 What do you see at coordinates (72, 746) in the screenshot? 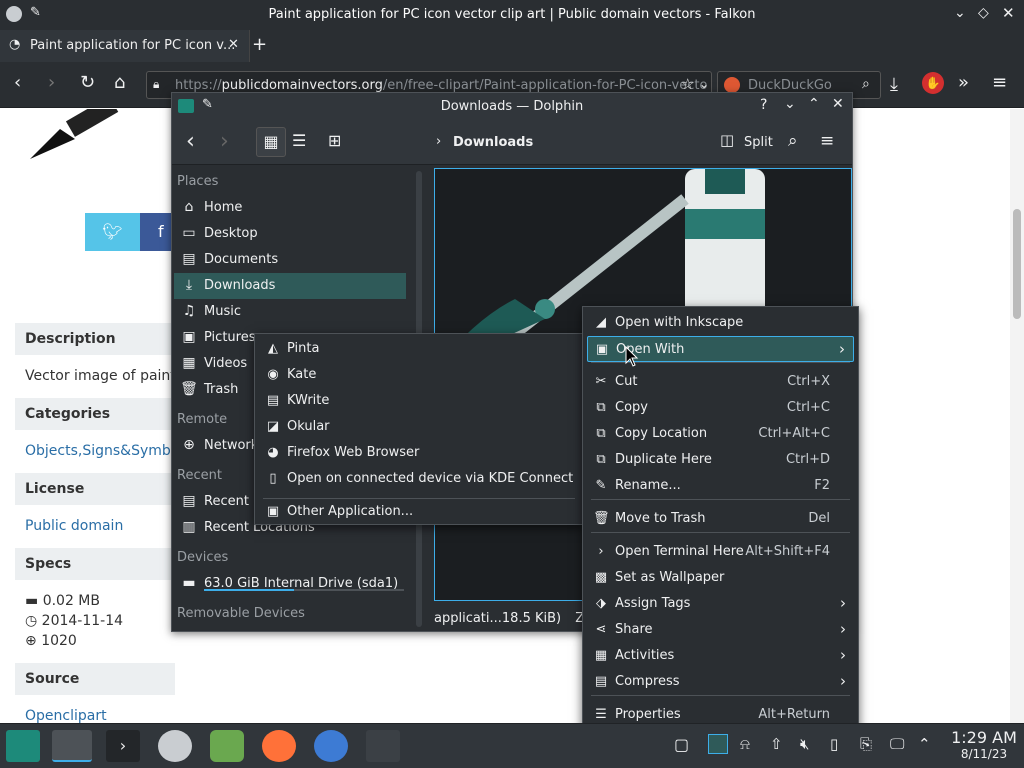
I see `task-dolphin` at bounding box center [72, 746].